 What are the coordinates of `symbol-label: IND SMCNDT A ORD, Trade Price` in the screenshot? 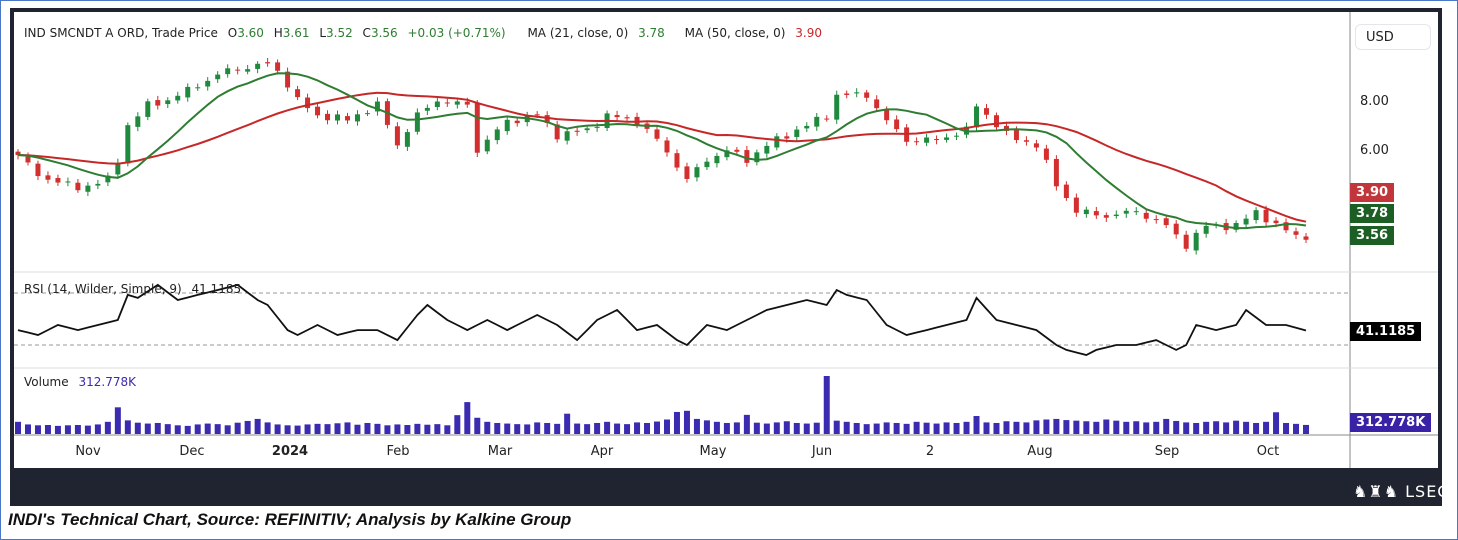 It's located at (121, 33).